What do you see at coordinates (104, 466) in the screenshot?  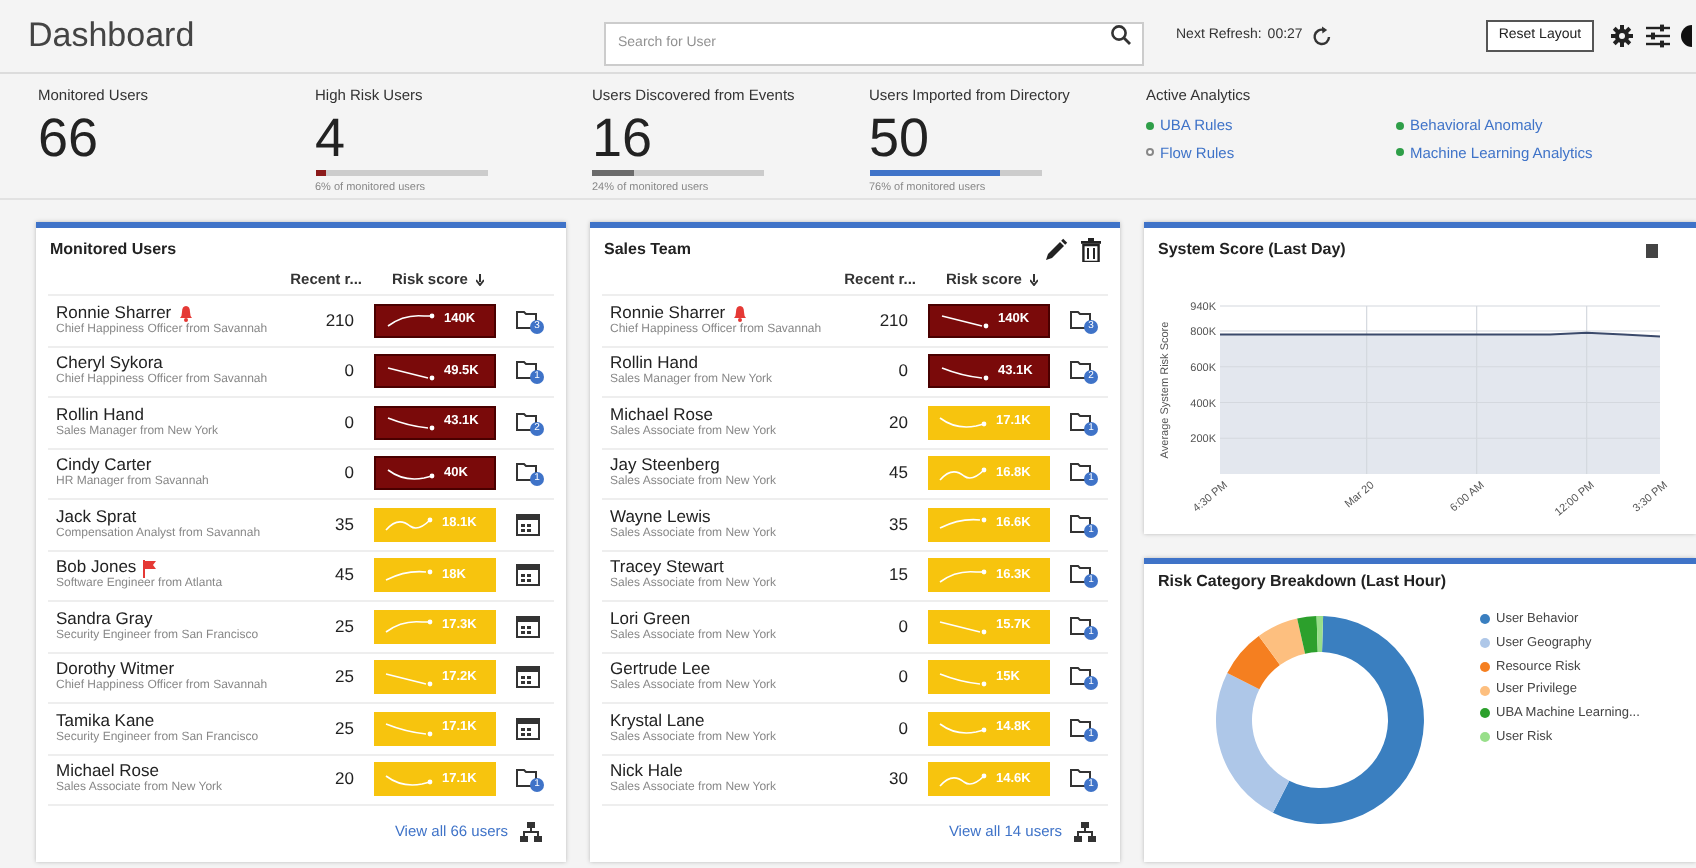 I see `user-name: Cindy Carter` at bounding box center [104, 466].